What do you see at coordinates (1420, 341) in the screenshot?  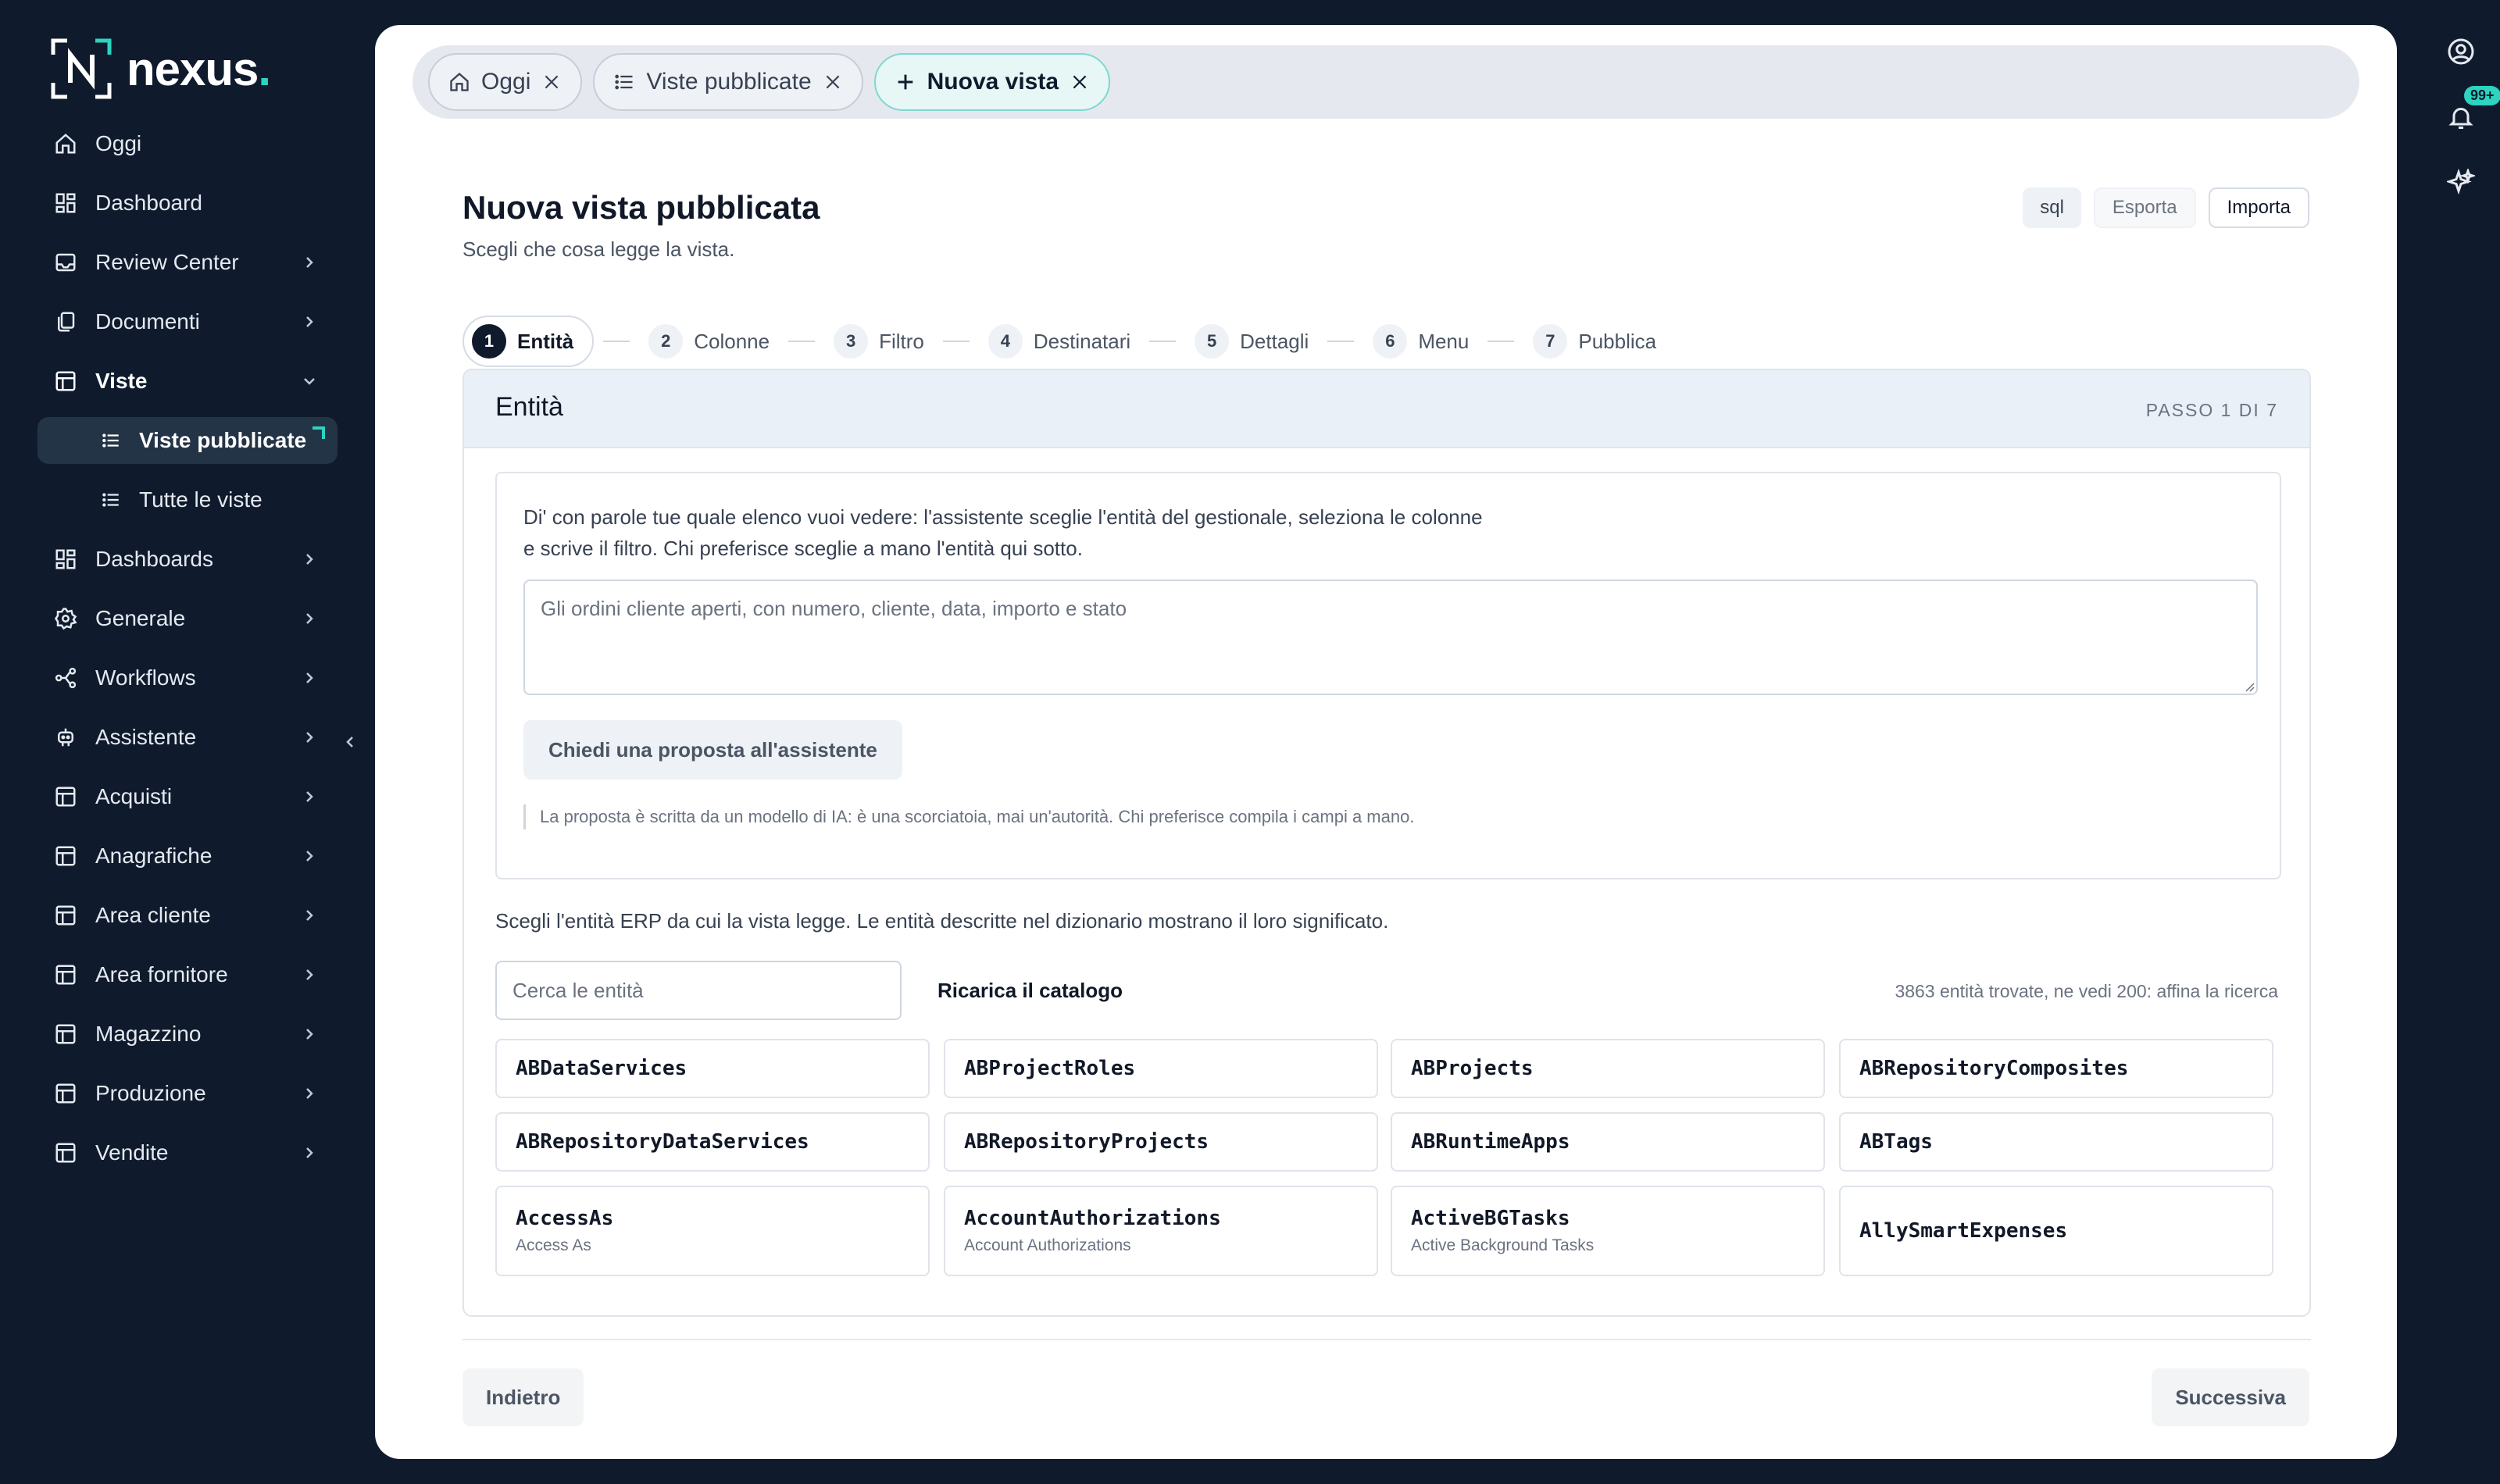 I see `step-menu: 6 Menu` at bounding box center [1420, 341].